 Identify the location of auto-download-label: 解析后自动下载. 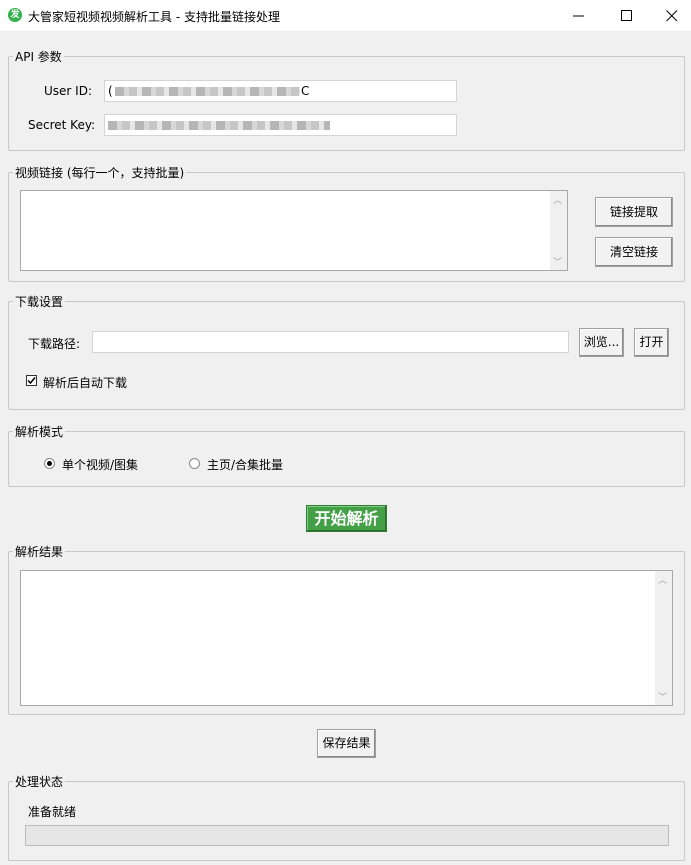
(85, 383).